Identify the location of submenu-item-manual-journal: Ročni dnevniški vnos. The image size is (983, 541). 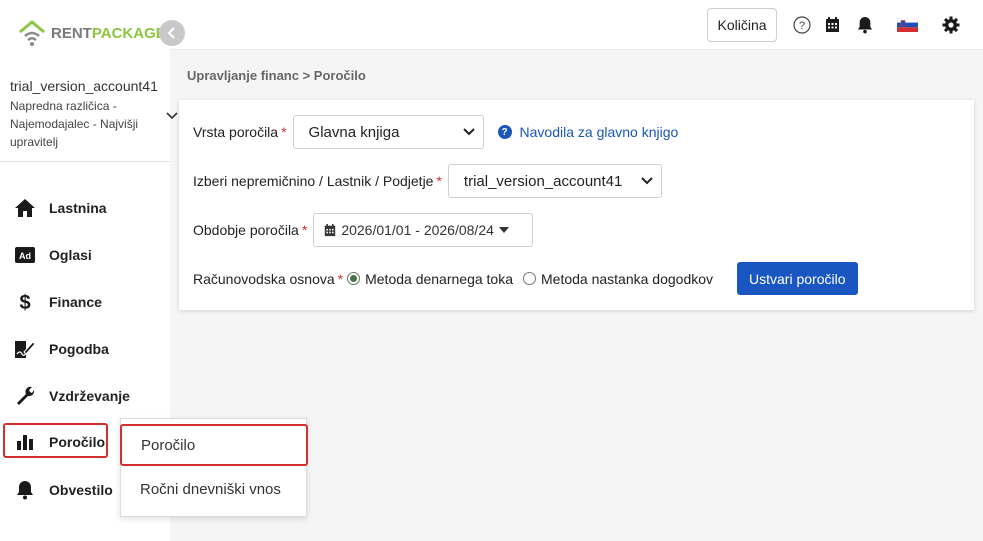
(213, 489).